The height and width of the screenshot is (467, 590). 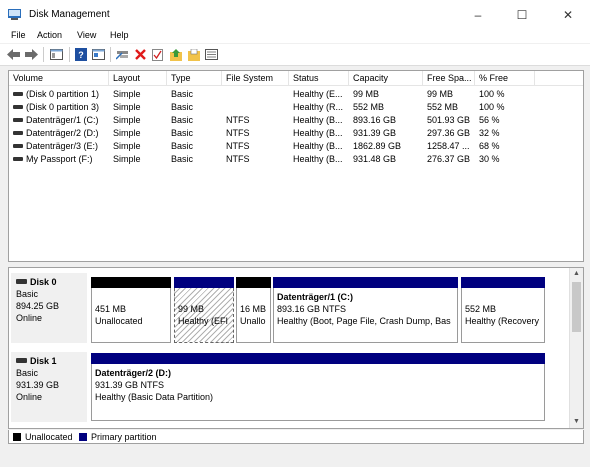 I want to click on maximize-button: ☐, so click(x=522, y=14).